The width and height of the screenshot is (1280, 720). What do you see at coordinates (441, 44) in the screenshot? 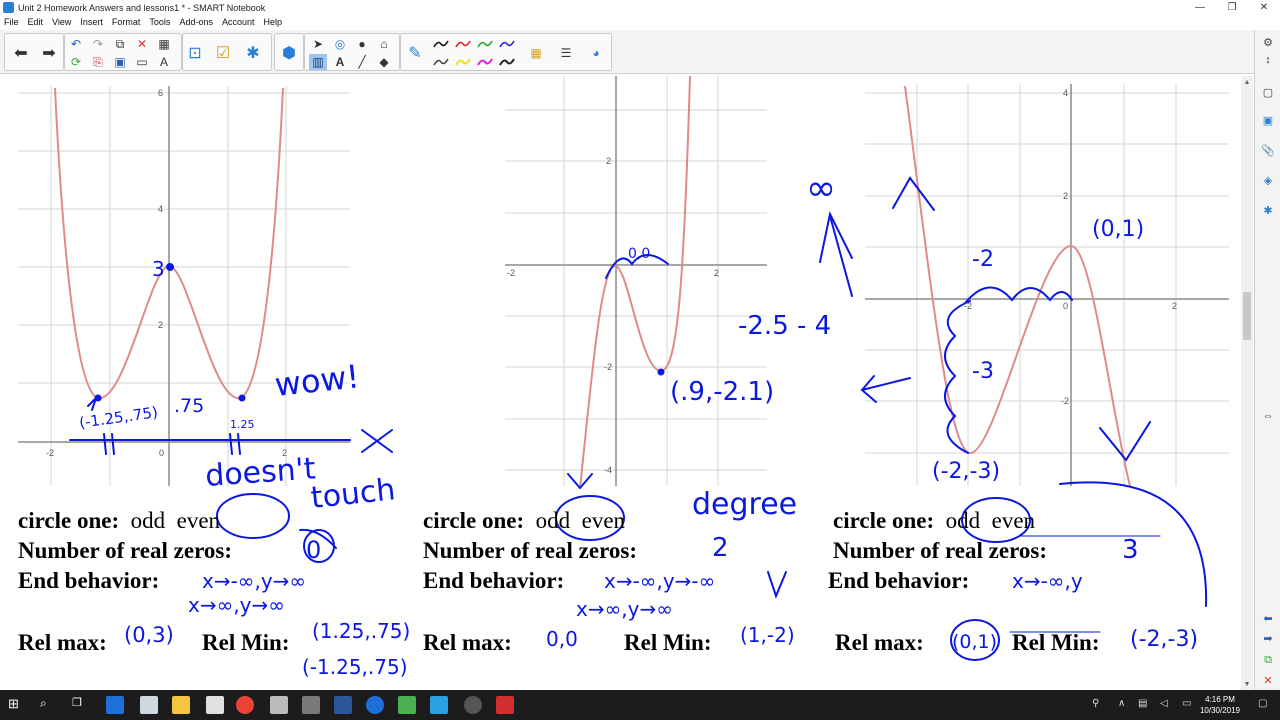
I see `black-pen-icon` at bounding box center [441, 44].